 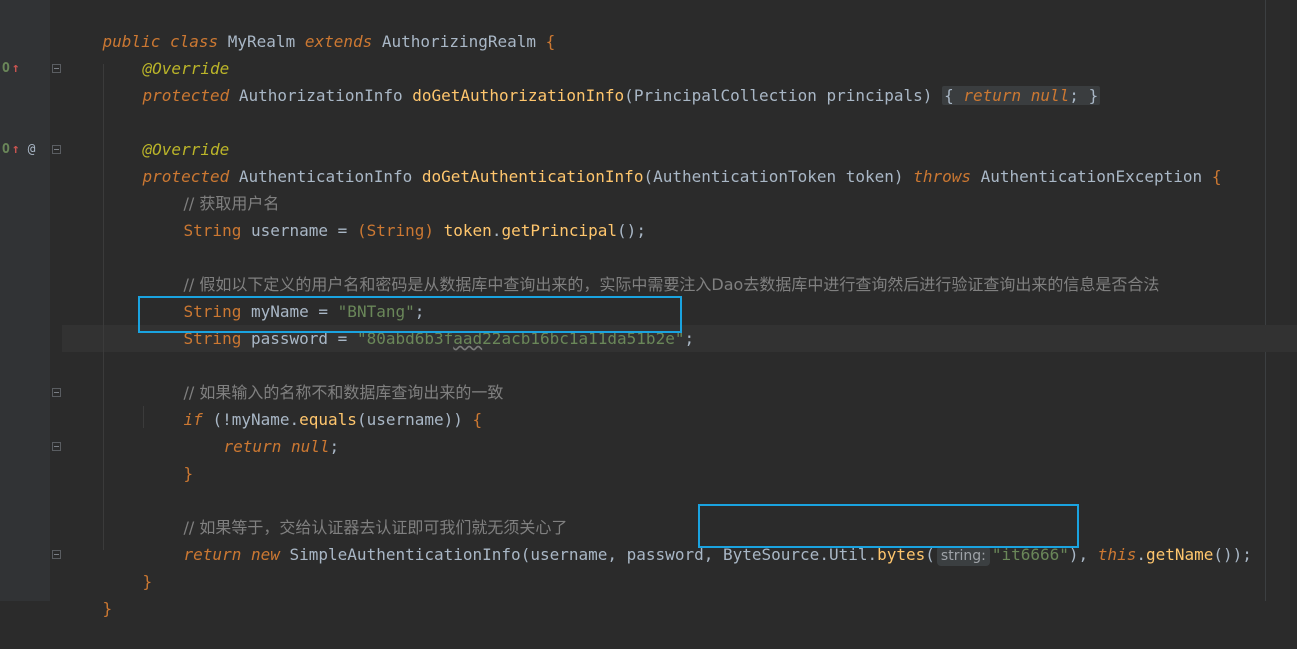 I want to click on code-line-7: // 获取用户名, so click(x=212, y=188).